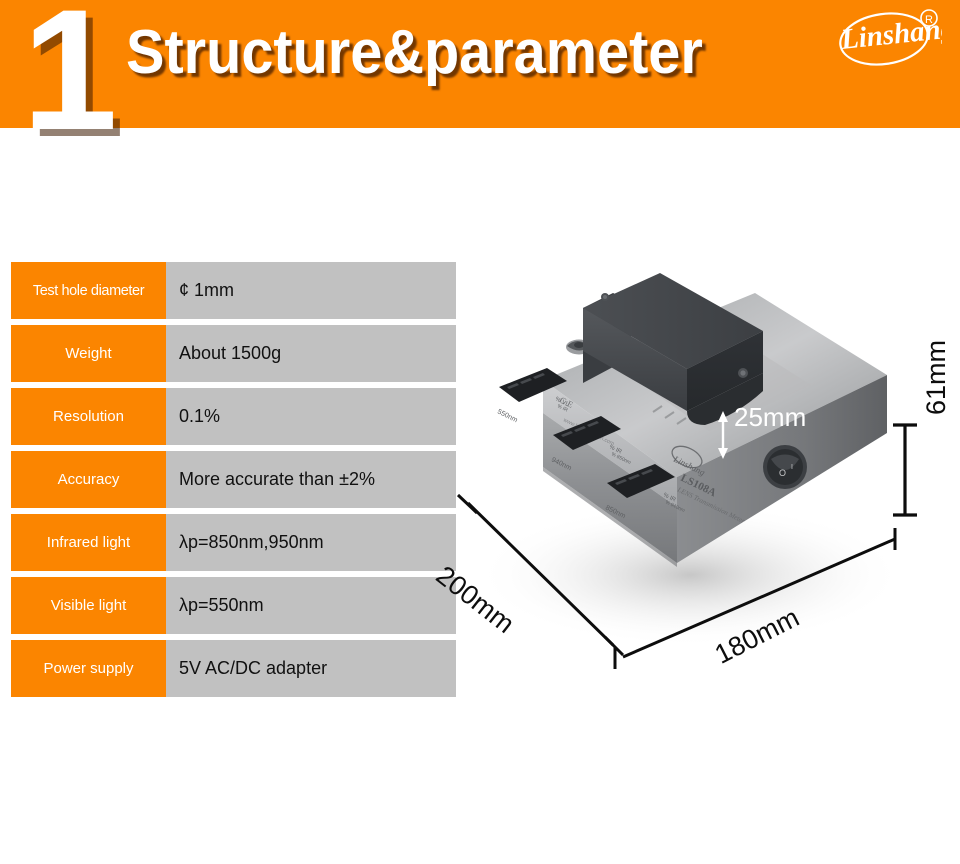 The width and height of the screenshot is (960, 864). I want to click on svg-text: R, so click(929, 20).